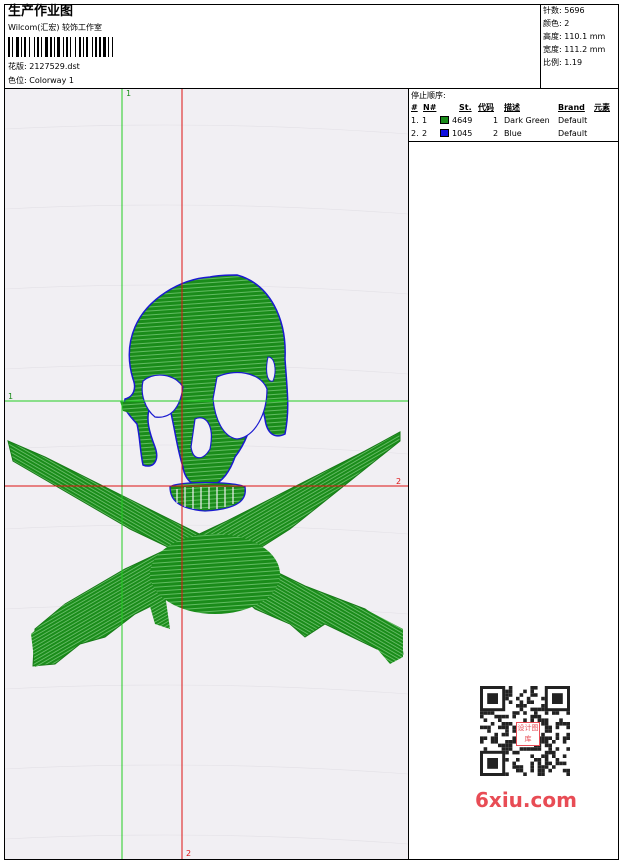  What do you see at coordinates (408, 473) in the screenshot?
I see `panel-divider` at bounding box center [408, 473].